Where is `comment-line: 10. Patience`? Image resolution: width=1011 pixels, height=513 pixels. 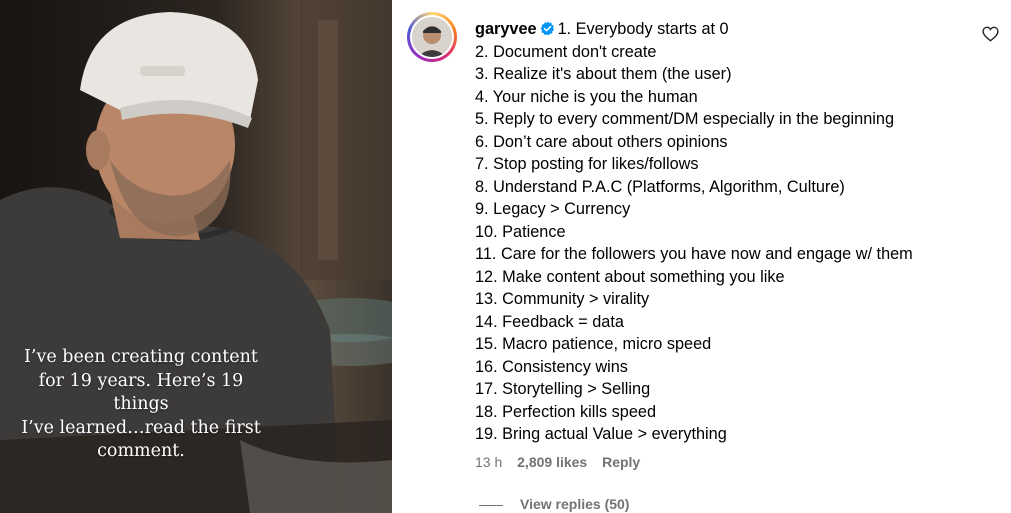
comment-line: 10. Patience is located at coordinates (520, 231).